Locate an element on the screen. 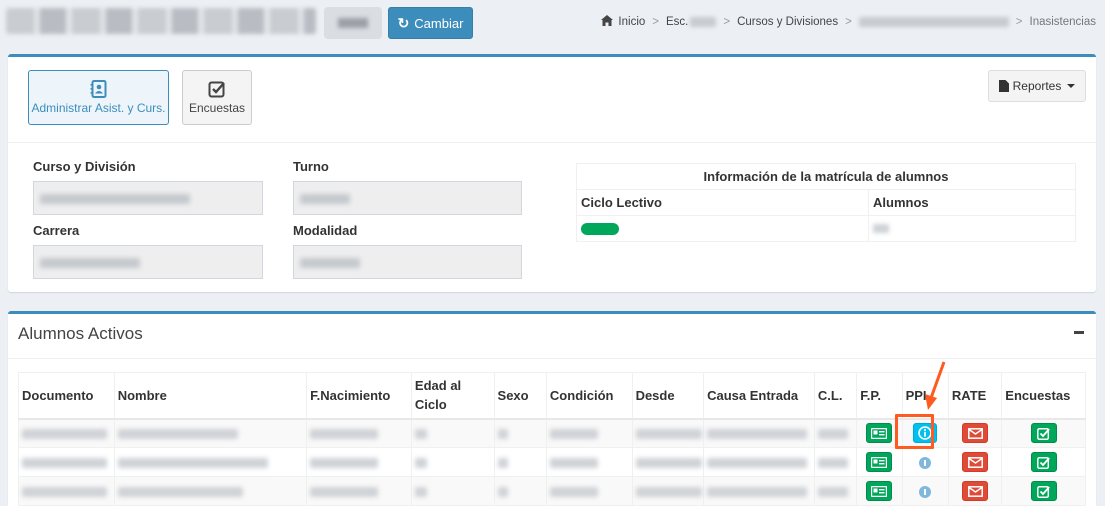  col-sex: Sexo is located at coordinates (520, 396).